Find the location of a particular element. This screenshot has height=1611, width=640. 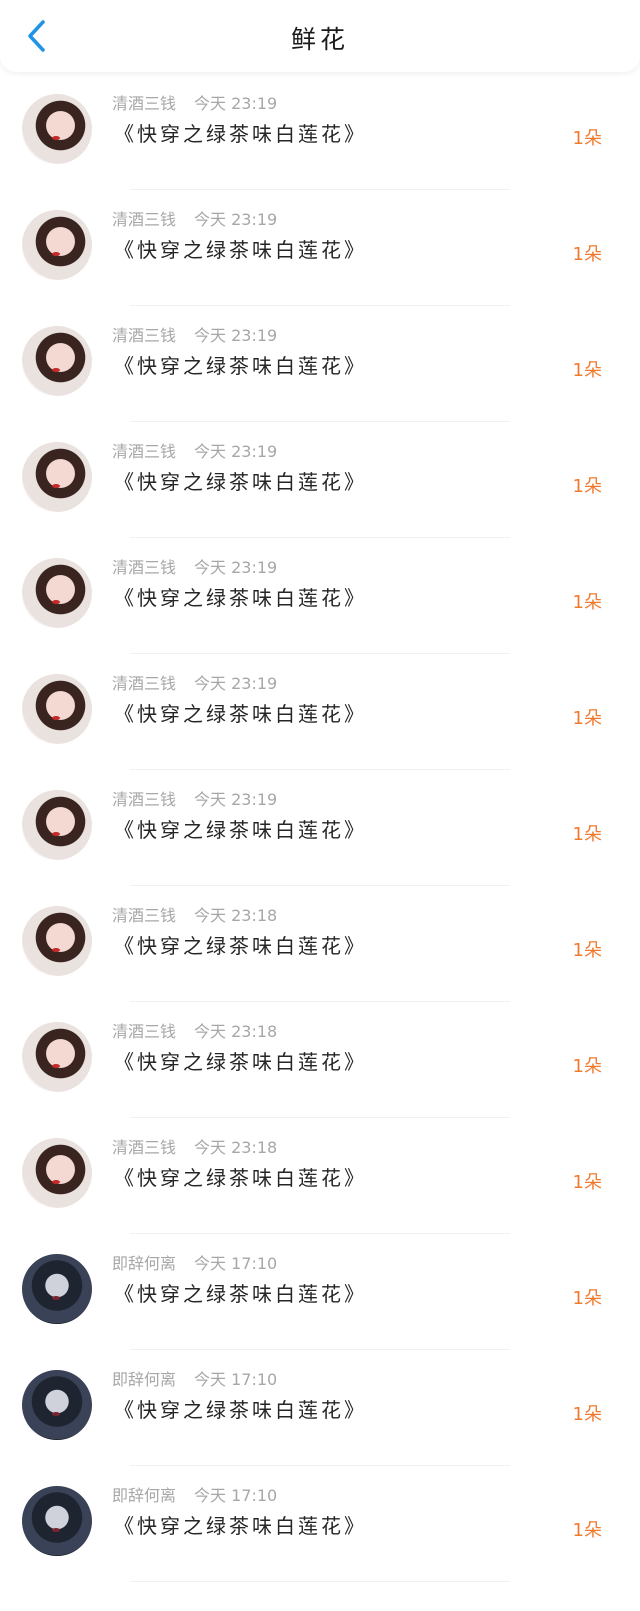

page-title: 鲜花 is located at coordinates (319, 39).